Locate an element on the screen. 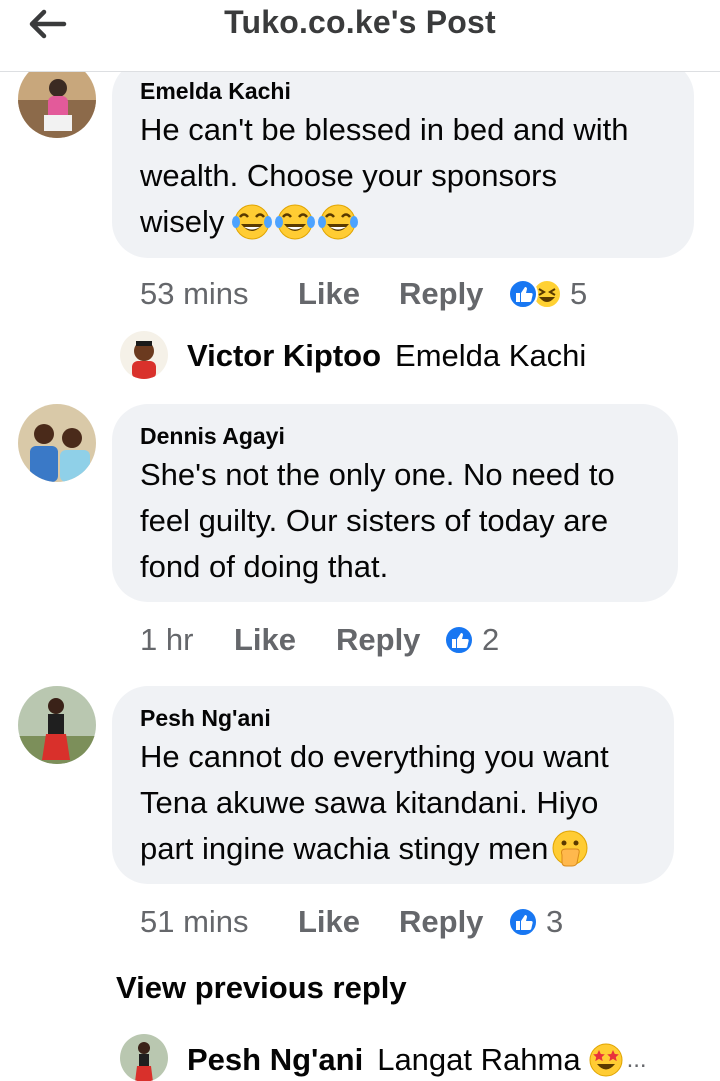 The image size is (720, 1081). comment-line: wealth. Choose your sponsors is located at coordinates (349, 175).